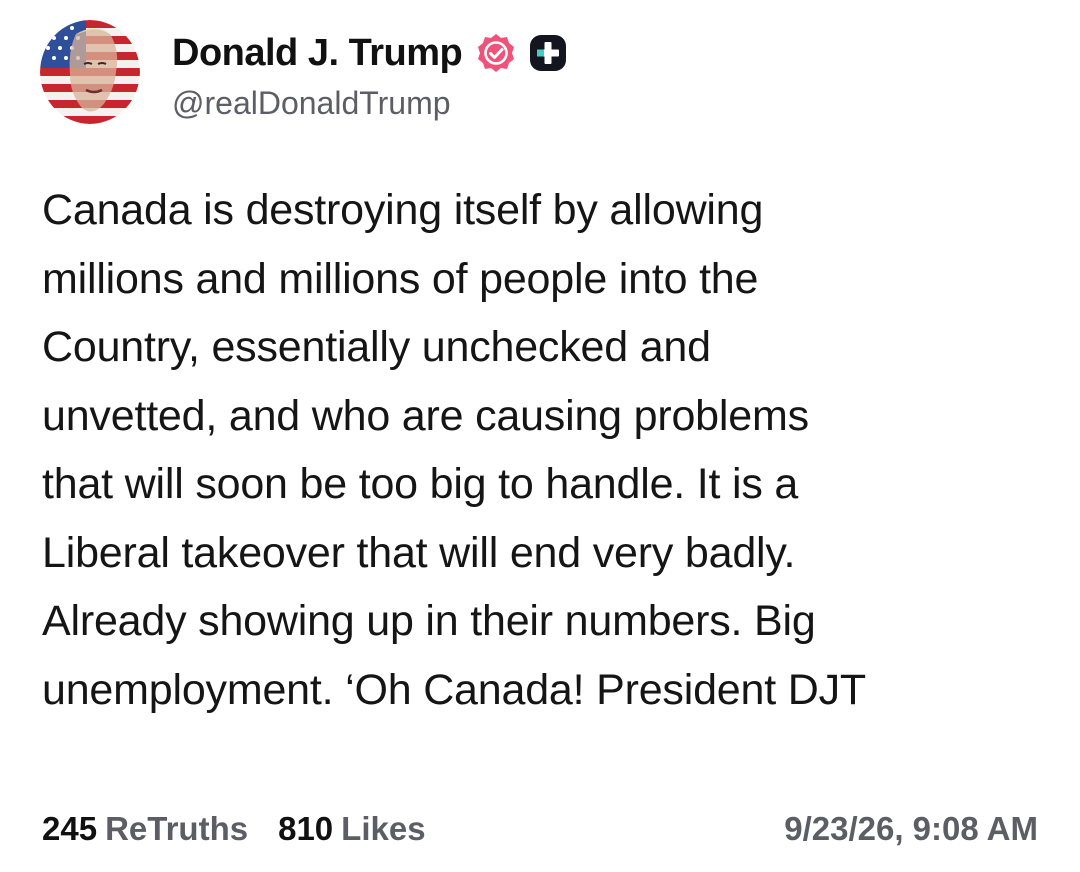  I want to click on plus-badge-icon, so click(548, 53).